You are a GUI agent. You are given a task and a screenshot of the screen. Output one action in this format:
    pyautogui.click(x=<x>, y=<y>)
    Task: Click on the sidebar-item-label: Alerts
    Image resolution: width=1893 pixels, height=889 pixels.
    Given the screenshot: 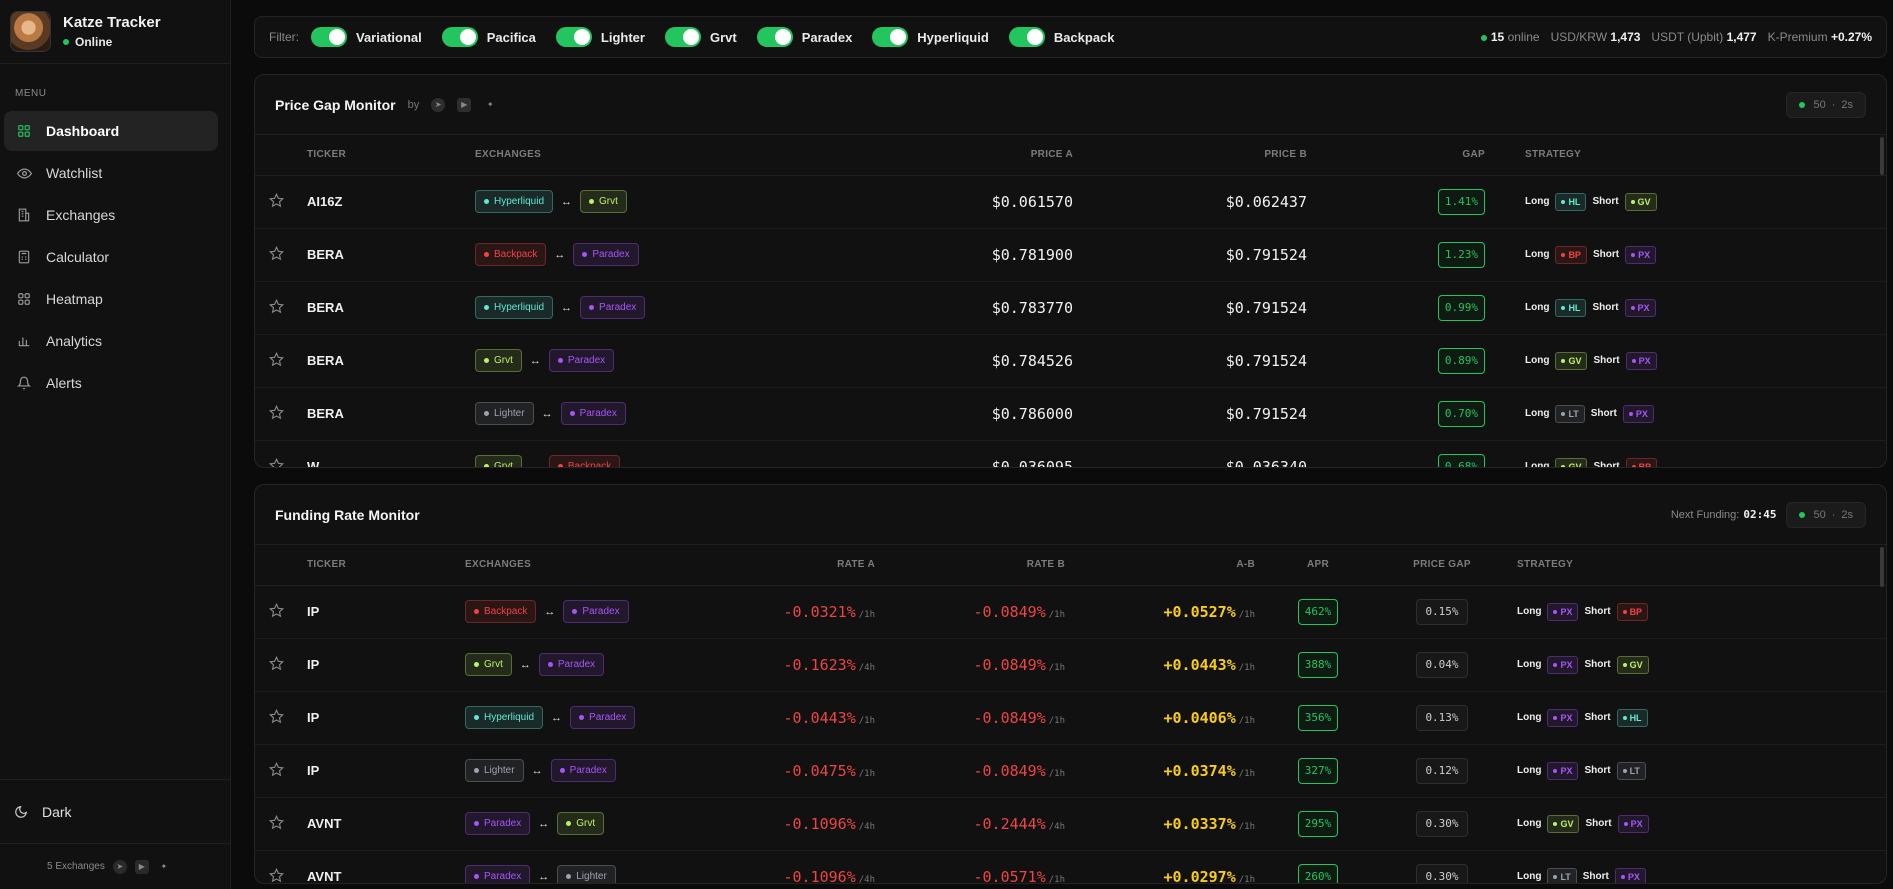 What is the action you would take?
    pyautogui.click(x=64, y=383)
    